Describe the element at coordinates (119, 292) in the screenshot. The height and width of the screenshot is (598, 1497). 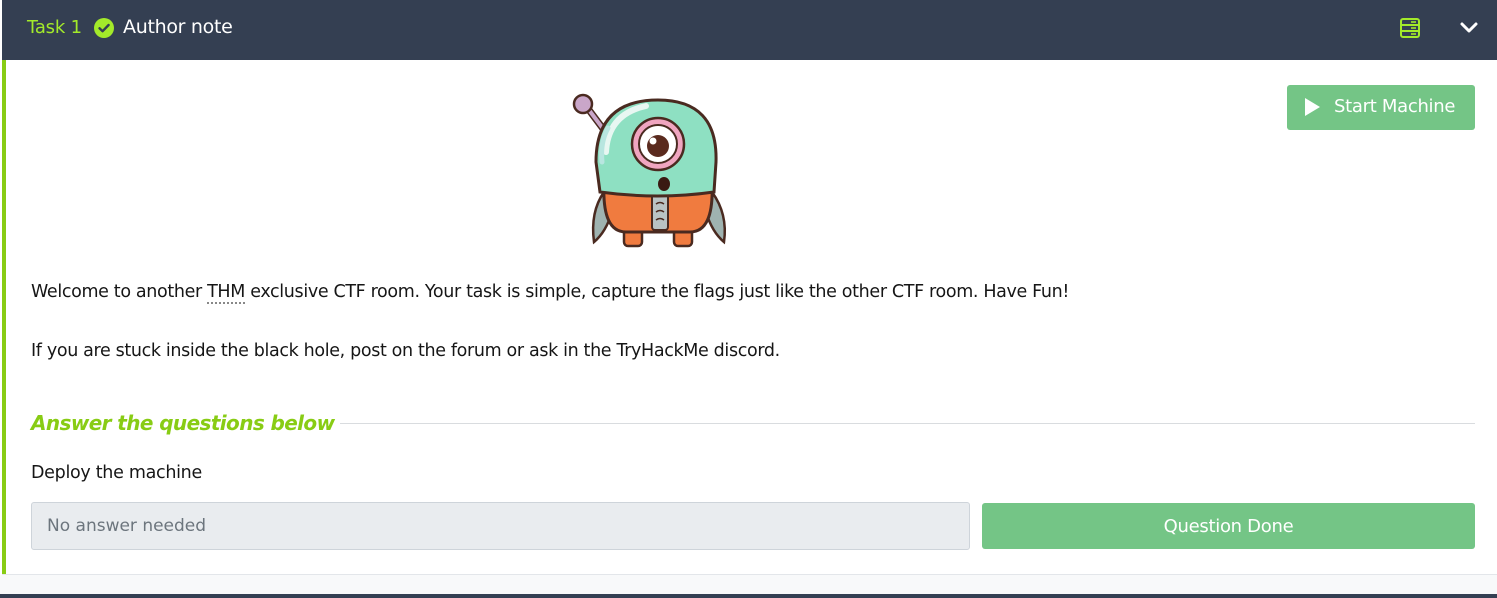
I see `paragraph-text-start: Welcome to another` at that location.